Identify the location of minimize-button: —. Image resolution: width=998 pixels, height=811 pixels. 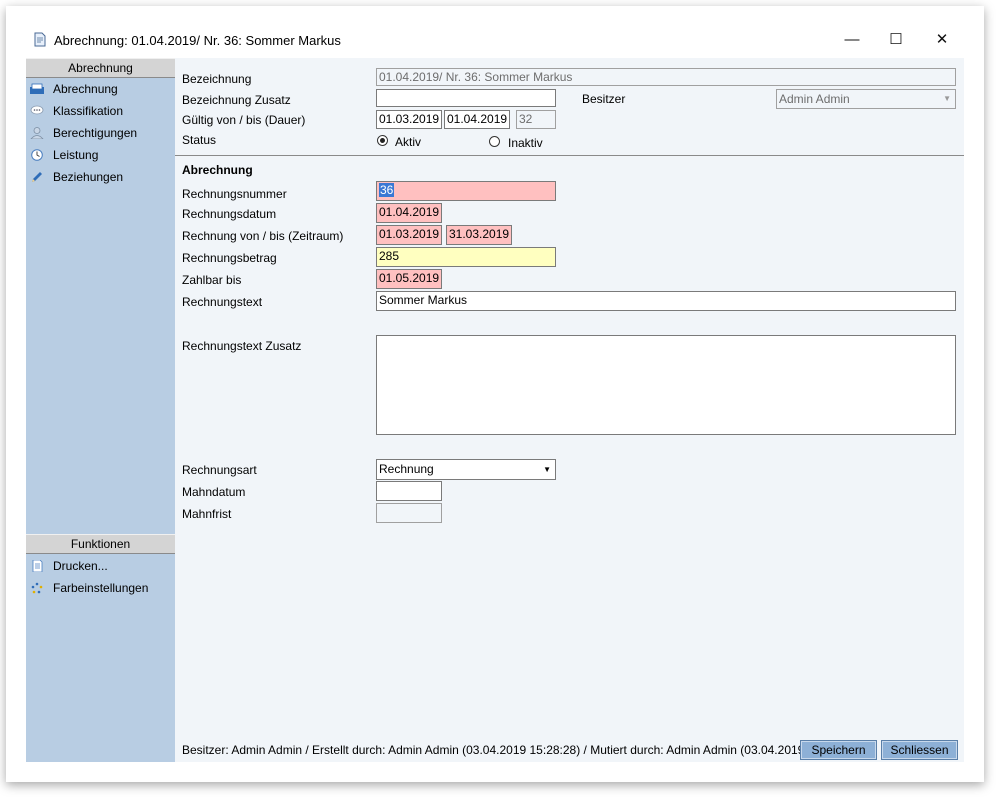
(852, 40).